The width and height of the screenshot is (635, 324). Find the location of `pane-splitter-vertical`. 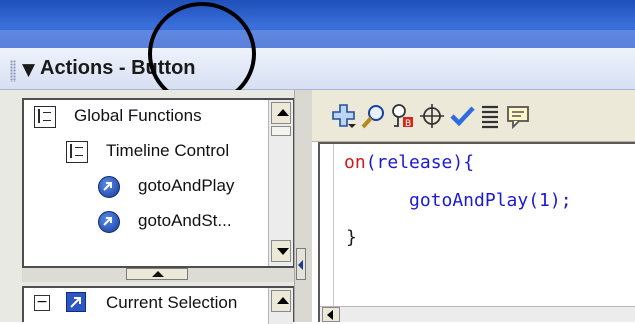

pane-splitter-vertical is located at coordinates (303, 206).